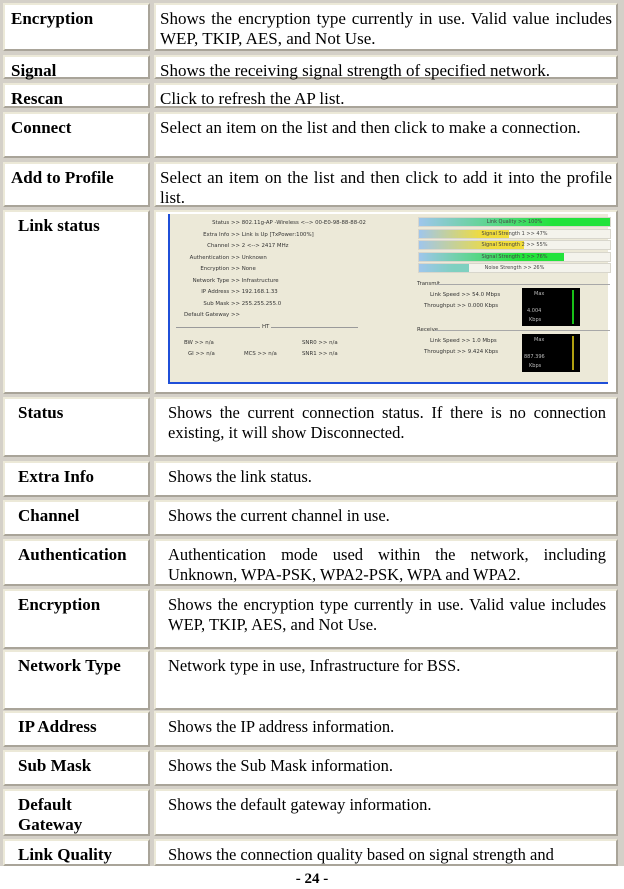 The width and height of the screenshot is (624, 889). I want to click on field-value: 192.168.1.33, so click(259, 292).